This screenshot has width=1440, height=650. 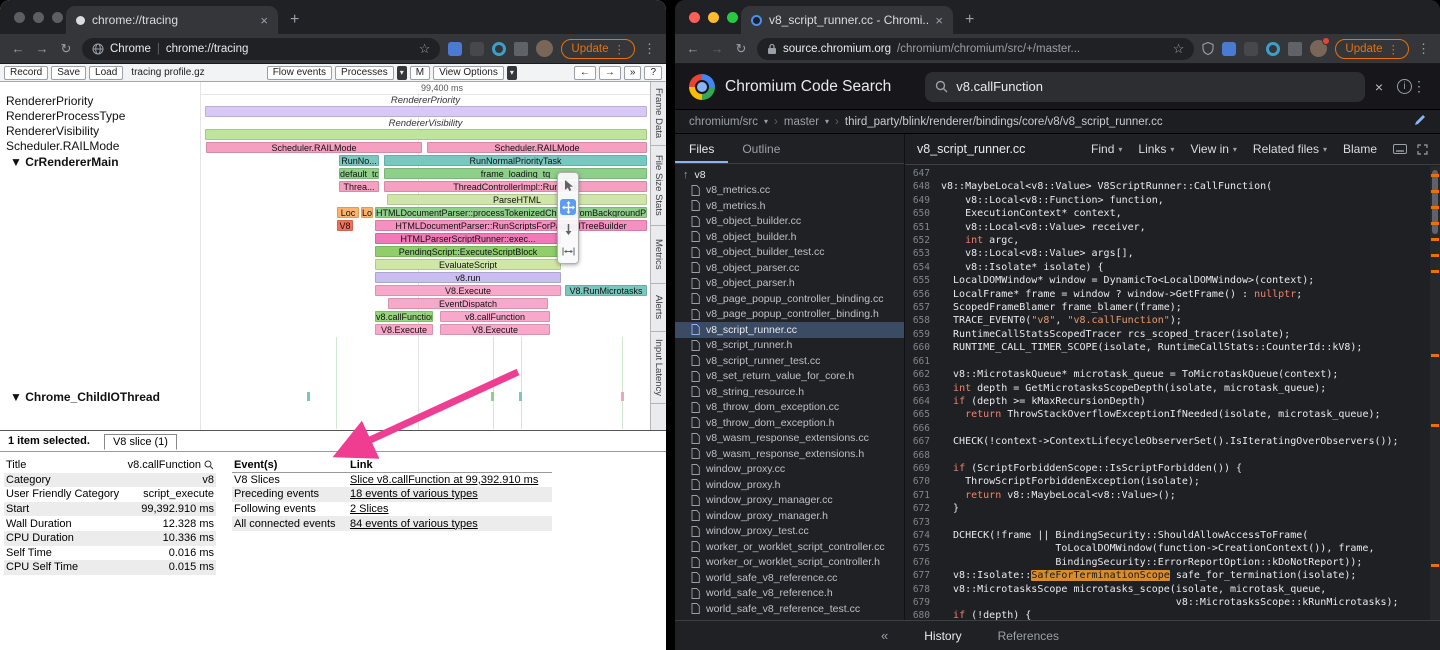 What do you see at coordinates (1435, 393) in the screenshot?
I see `code-scrollbar` at bounding box center [1435, 393].